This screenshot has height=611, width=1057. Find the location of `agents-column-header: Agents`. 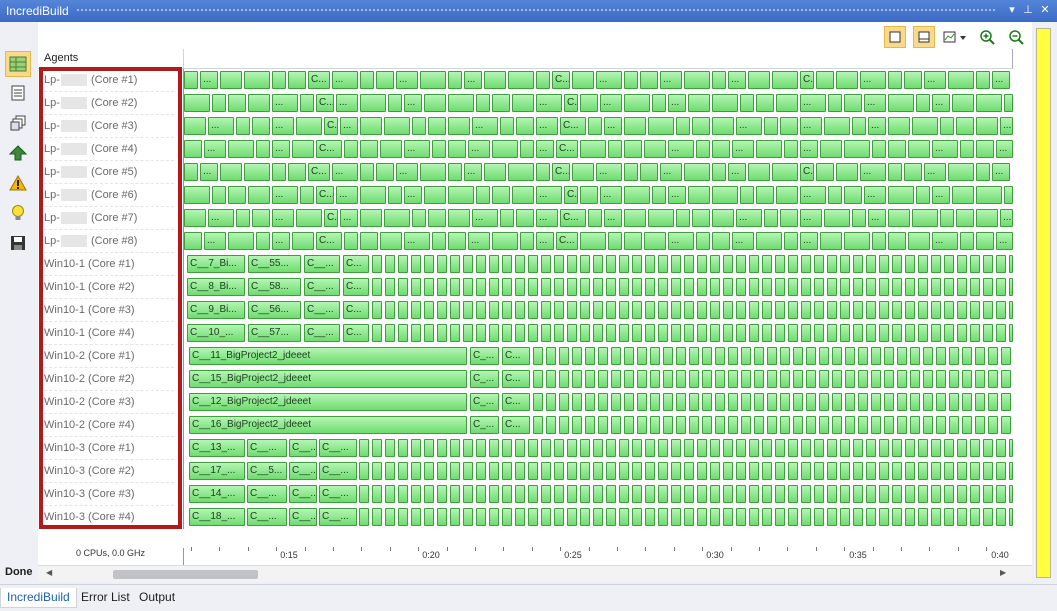

agents-column-header: Agents is located at coordinates (111, 59).